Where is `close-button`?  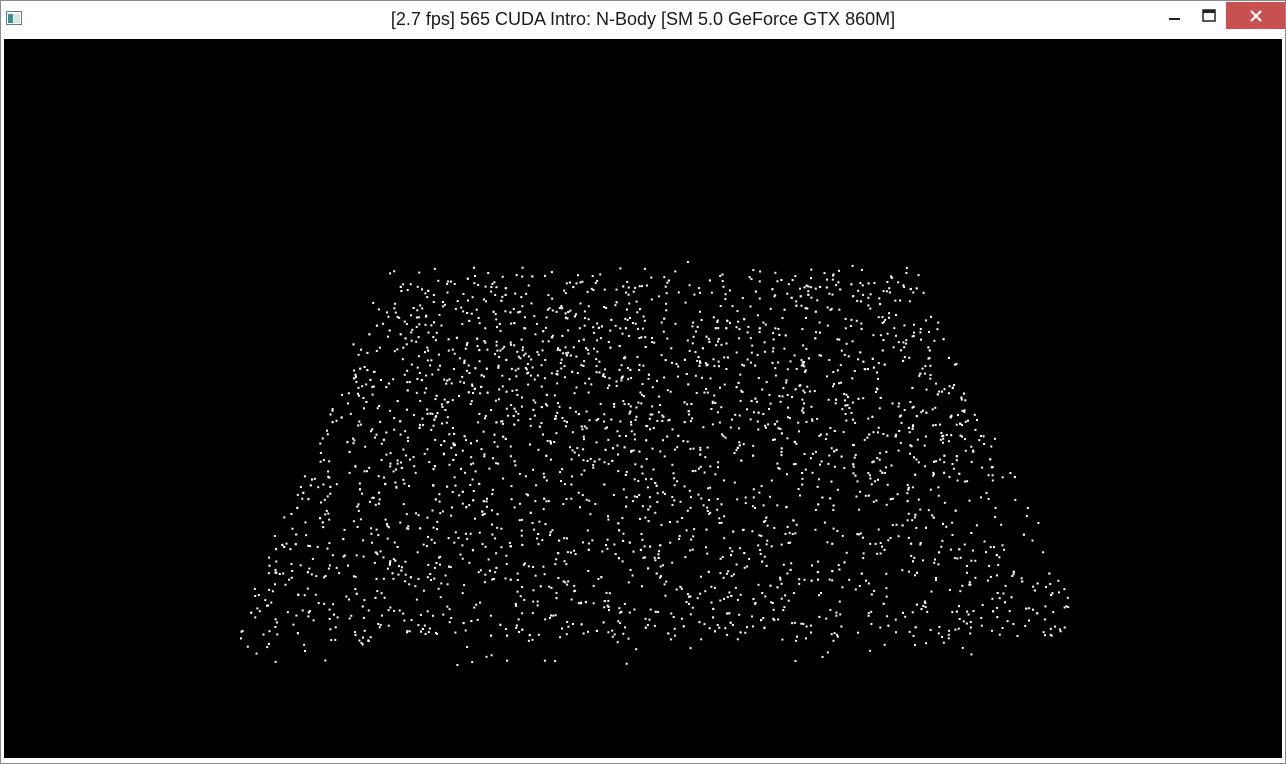
close-button is located at coordinates (1255, 15).